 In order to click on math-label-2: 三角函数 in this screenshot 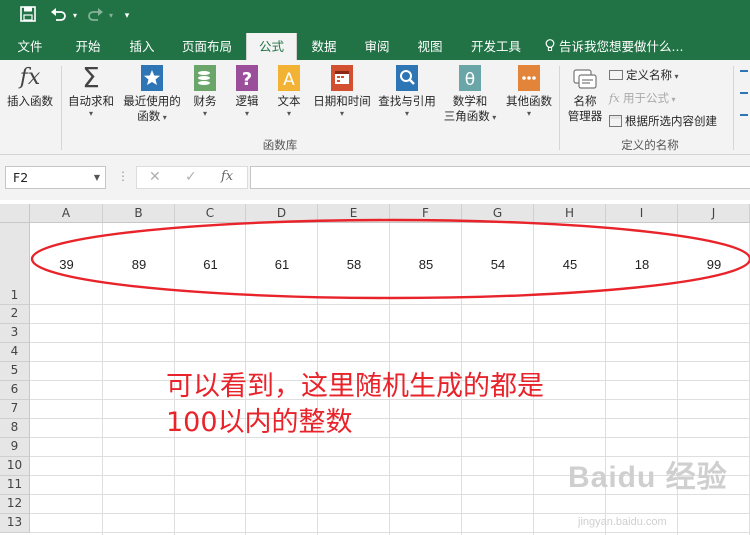, I will do `click(466, 116)`.